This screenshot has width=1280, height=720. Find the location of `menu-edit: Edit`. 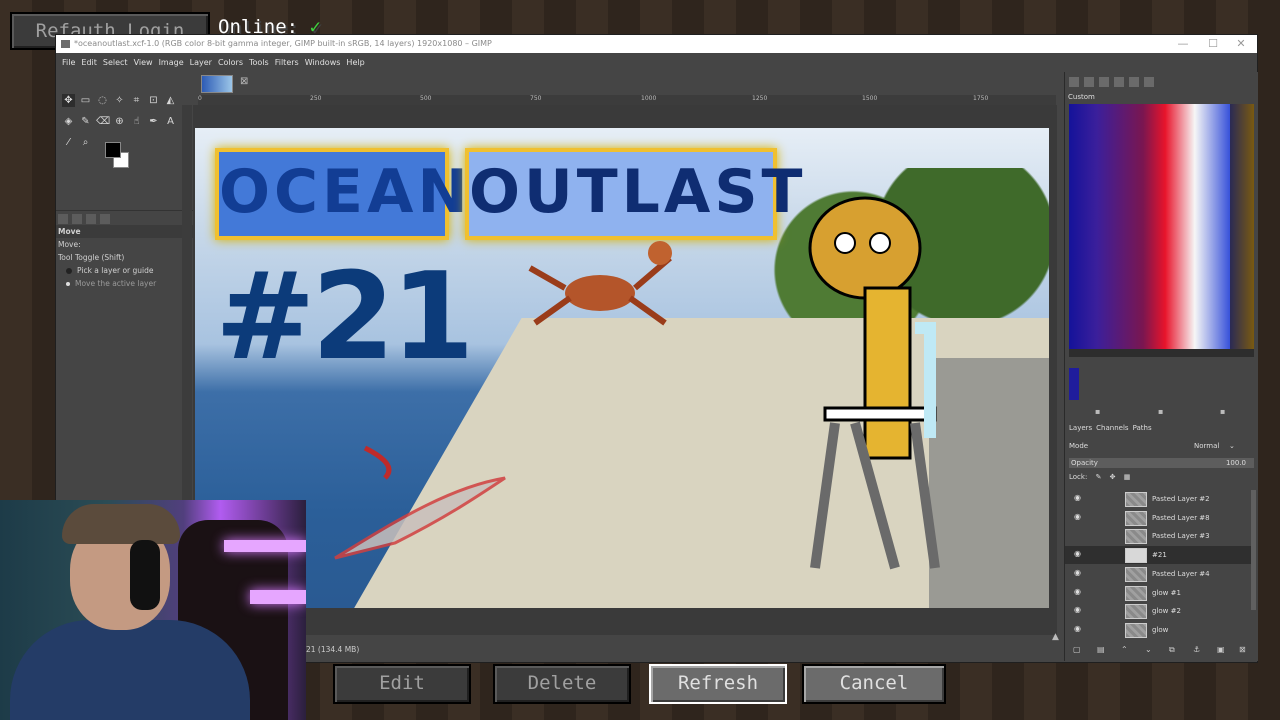

menu-edit: Edit is located at coordinates (89, 63).